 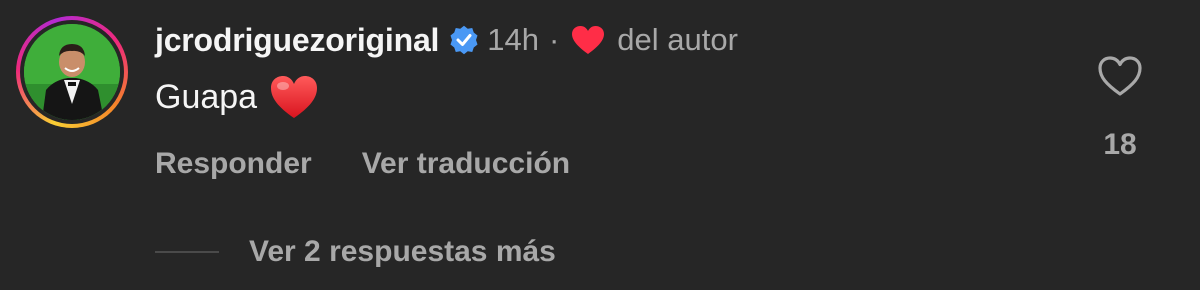 What do you see at coordinates (1120, 144) in the screenshot?
I see `like-count: 18` at bounding box center [1120, 144].